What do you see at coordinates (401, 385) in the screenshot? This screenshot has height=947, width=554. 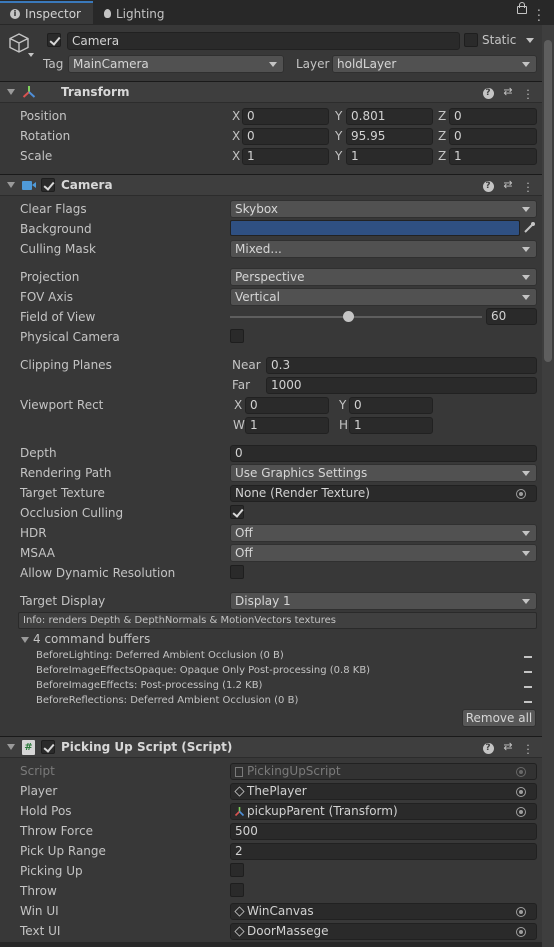 I see `far-clip-field: 1000` at bounding box center [401, 385].